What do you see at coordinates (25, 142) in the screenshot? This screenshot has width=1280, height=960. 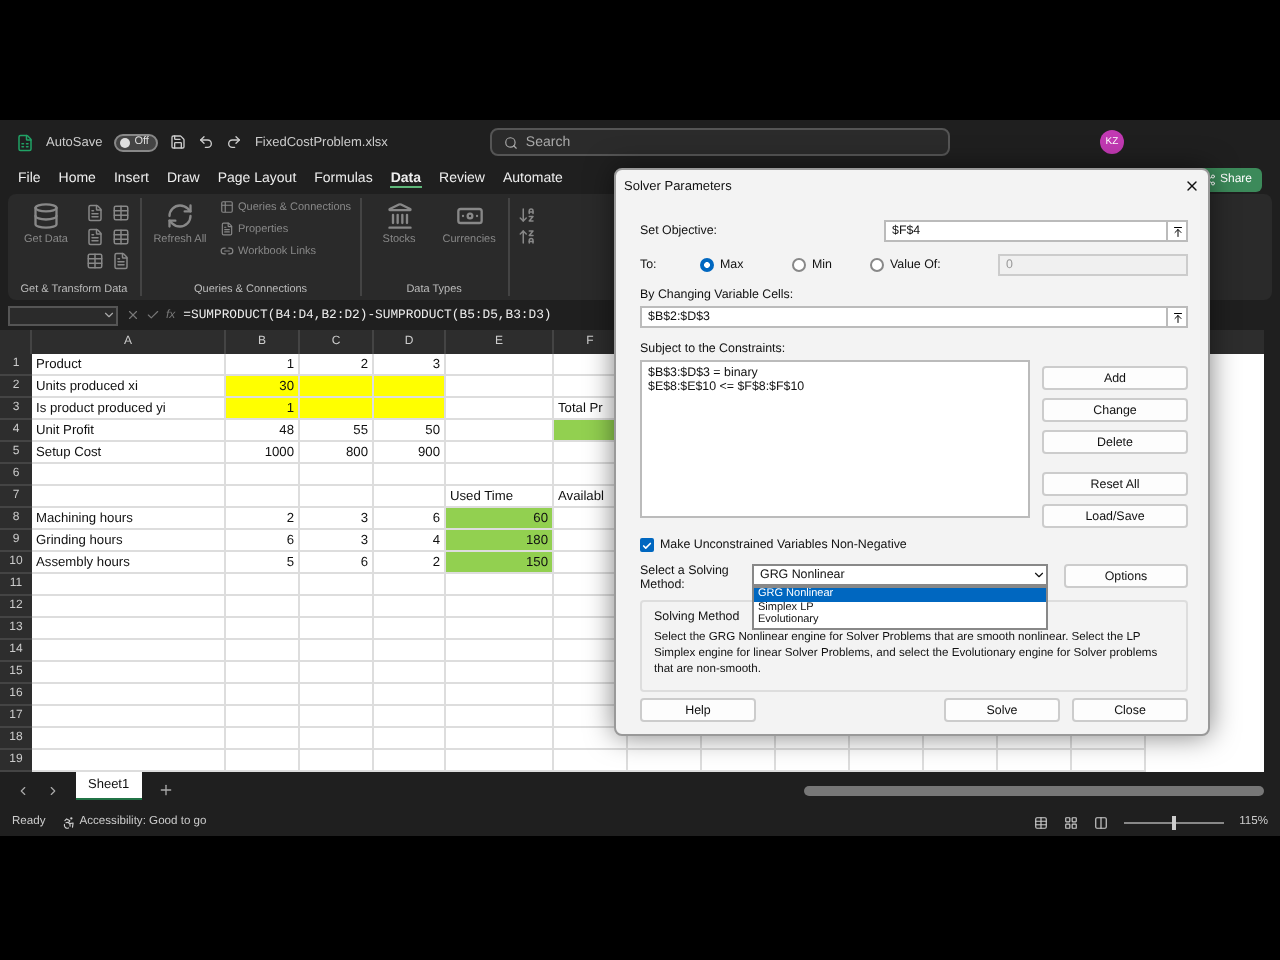 I see `spreadsheet-logo-icon` at bounding box center [25, 142].